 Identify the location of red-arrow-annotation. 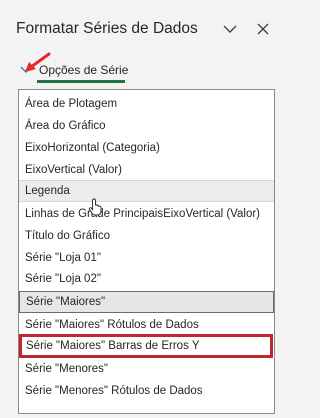
(38, 62).